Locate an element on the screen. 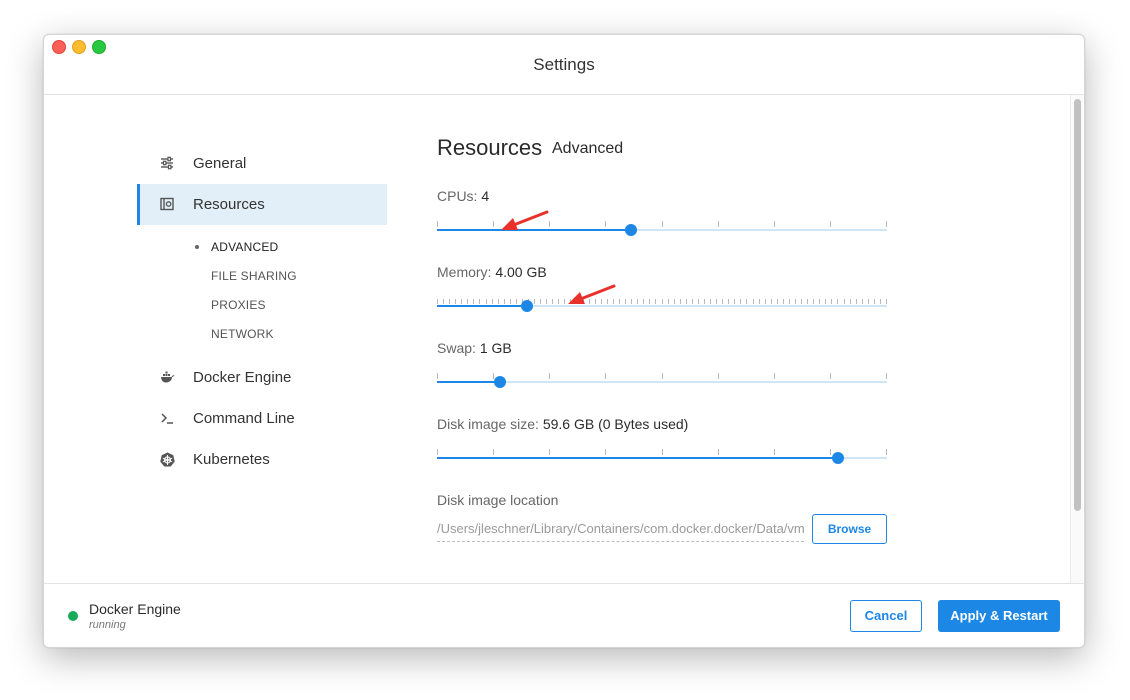 This screenshot has width=1130, height=700. memory-label: Memory: 4.00 GB is located at coordinates (492, 272).